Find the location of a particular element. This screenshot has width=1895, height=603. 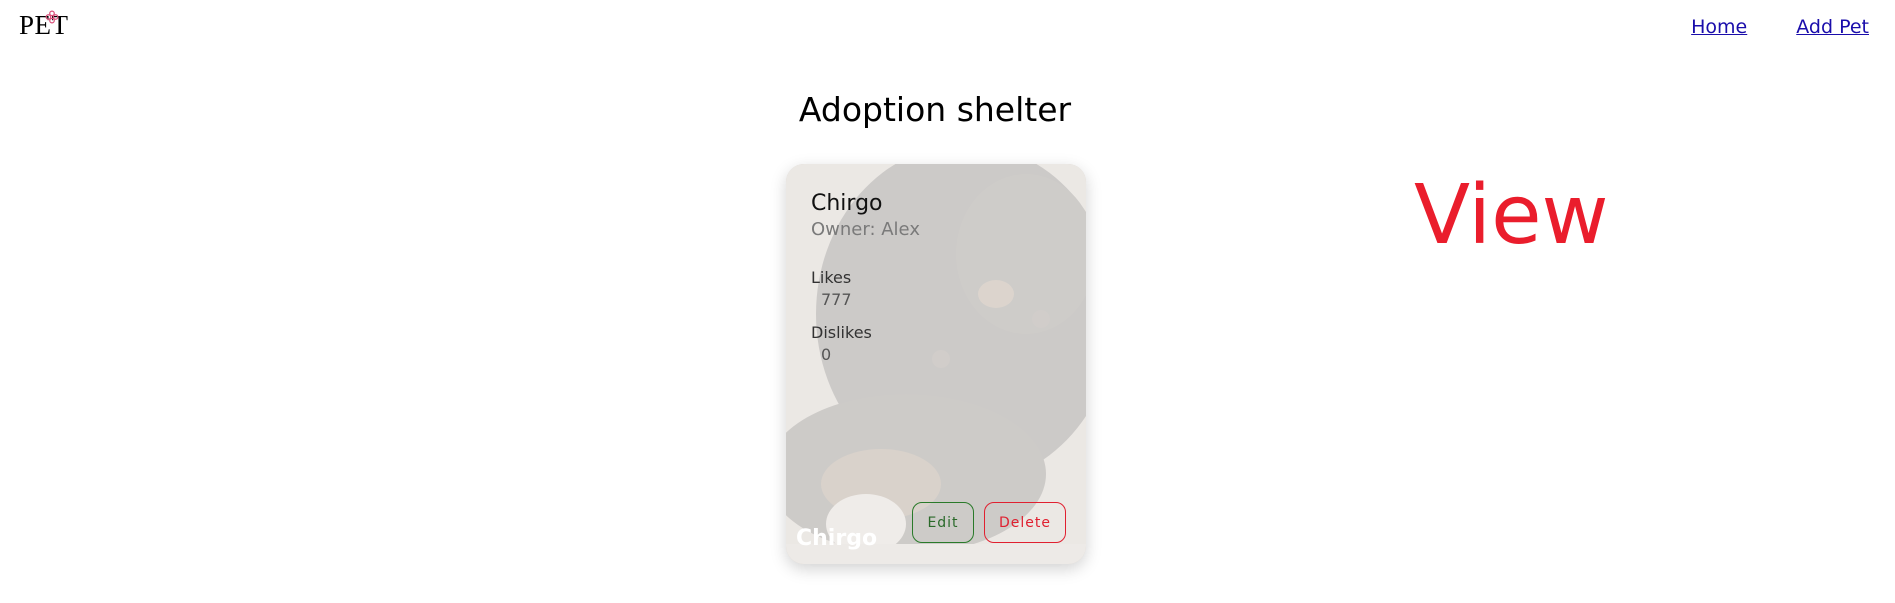

pet-name: Chirgo is located at coordinates (847, 203).